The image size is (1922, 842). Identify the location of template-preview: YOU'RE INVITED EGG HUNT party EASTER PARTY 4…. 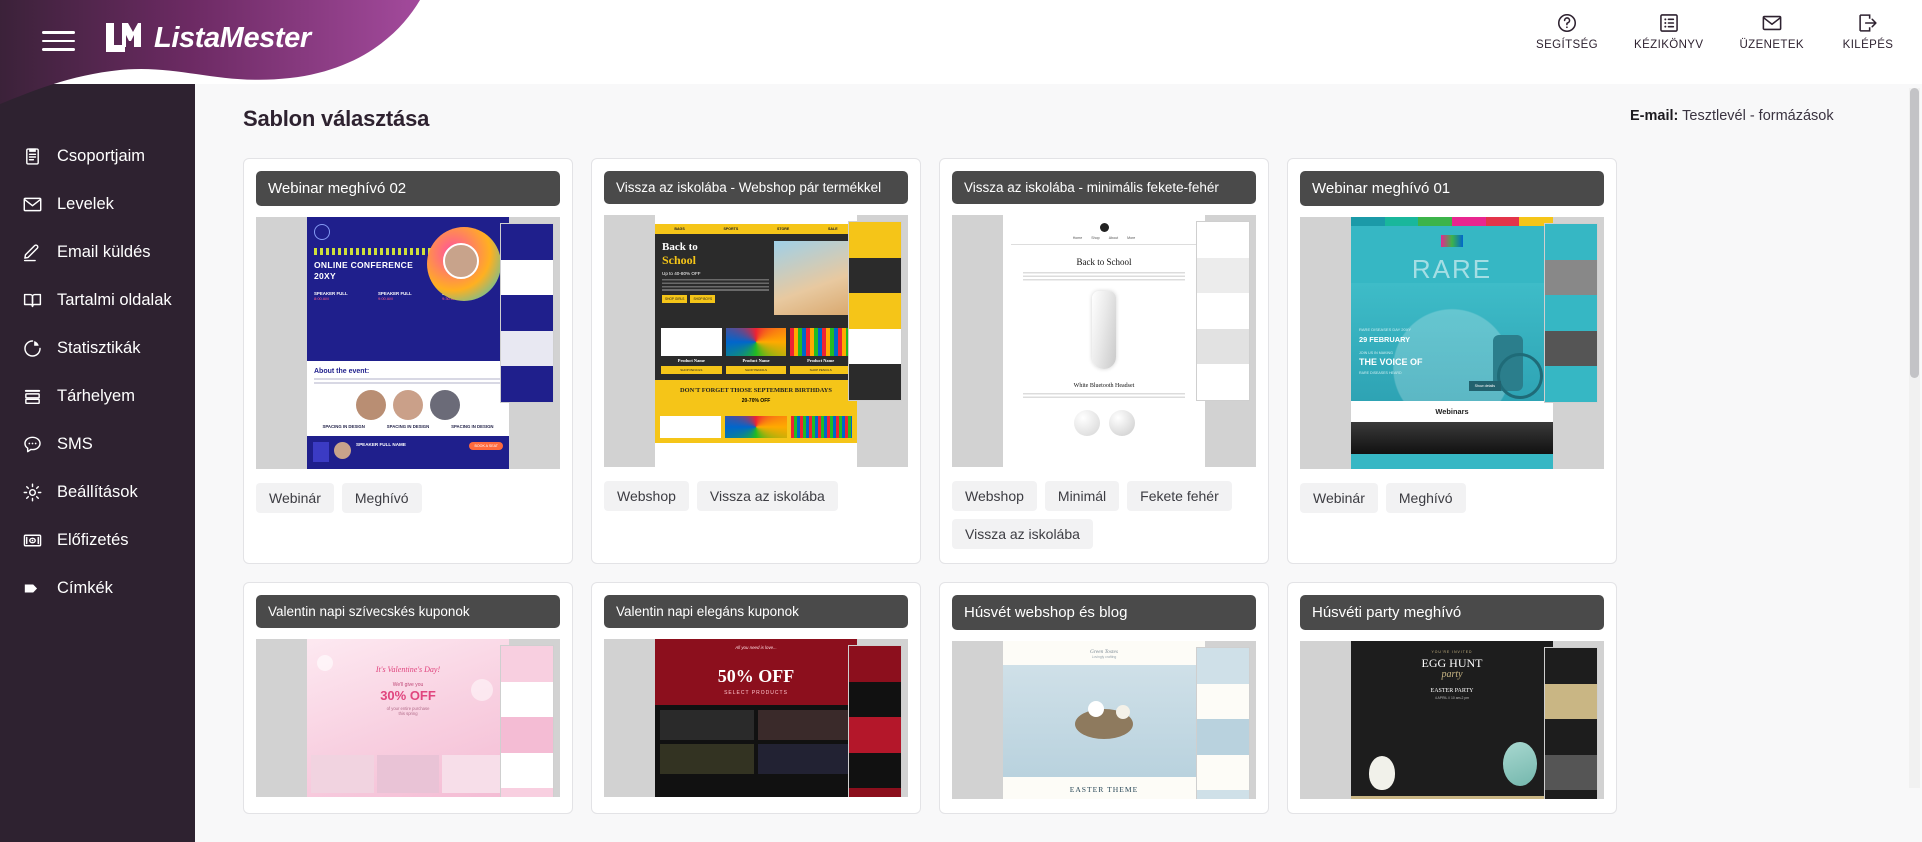
(1452, 720).